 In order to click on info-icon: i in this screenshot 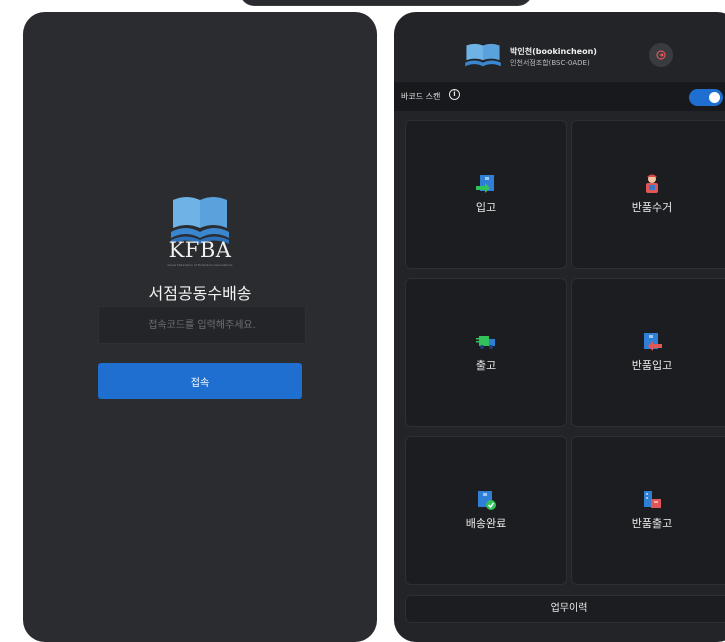, I will do `click(454, 94)`.